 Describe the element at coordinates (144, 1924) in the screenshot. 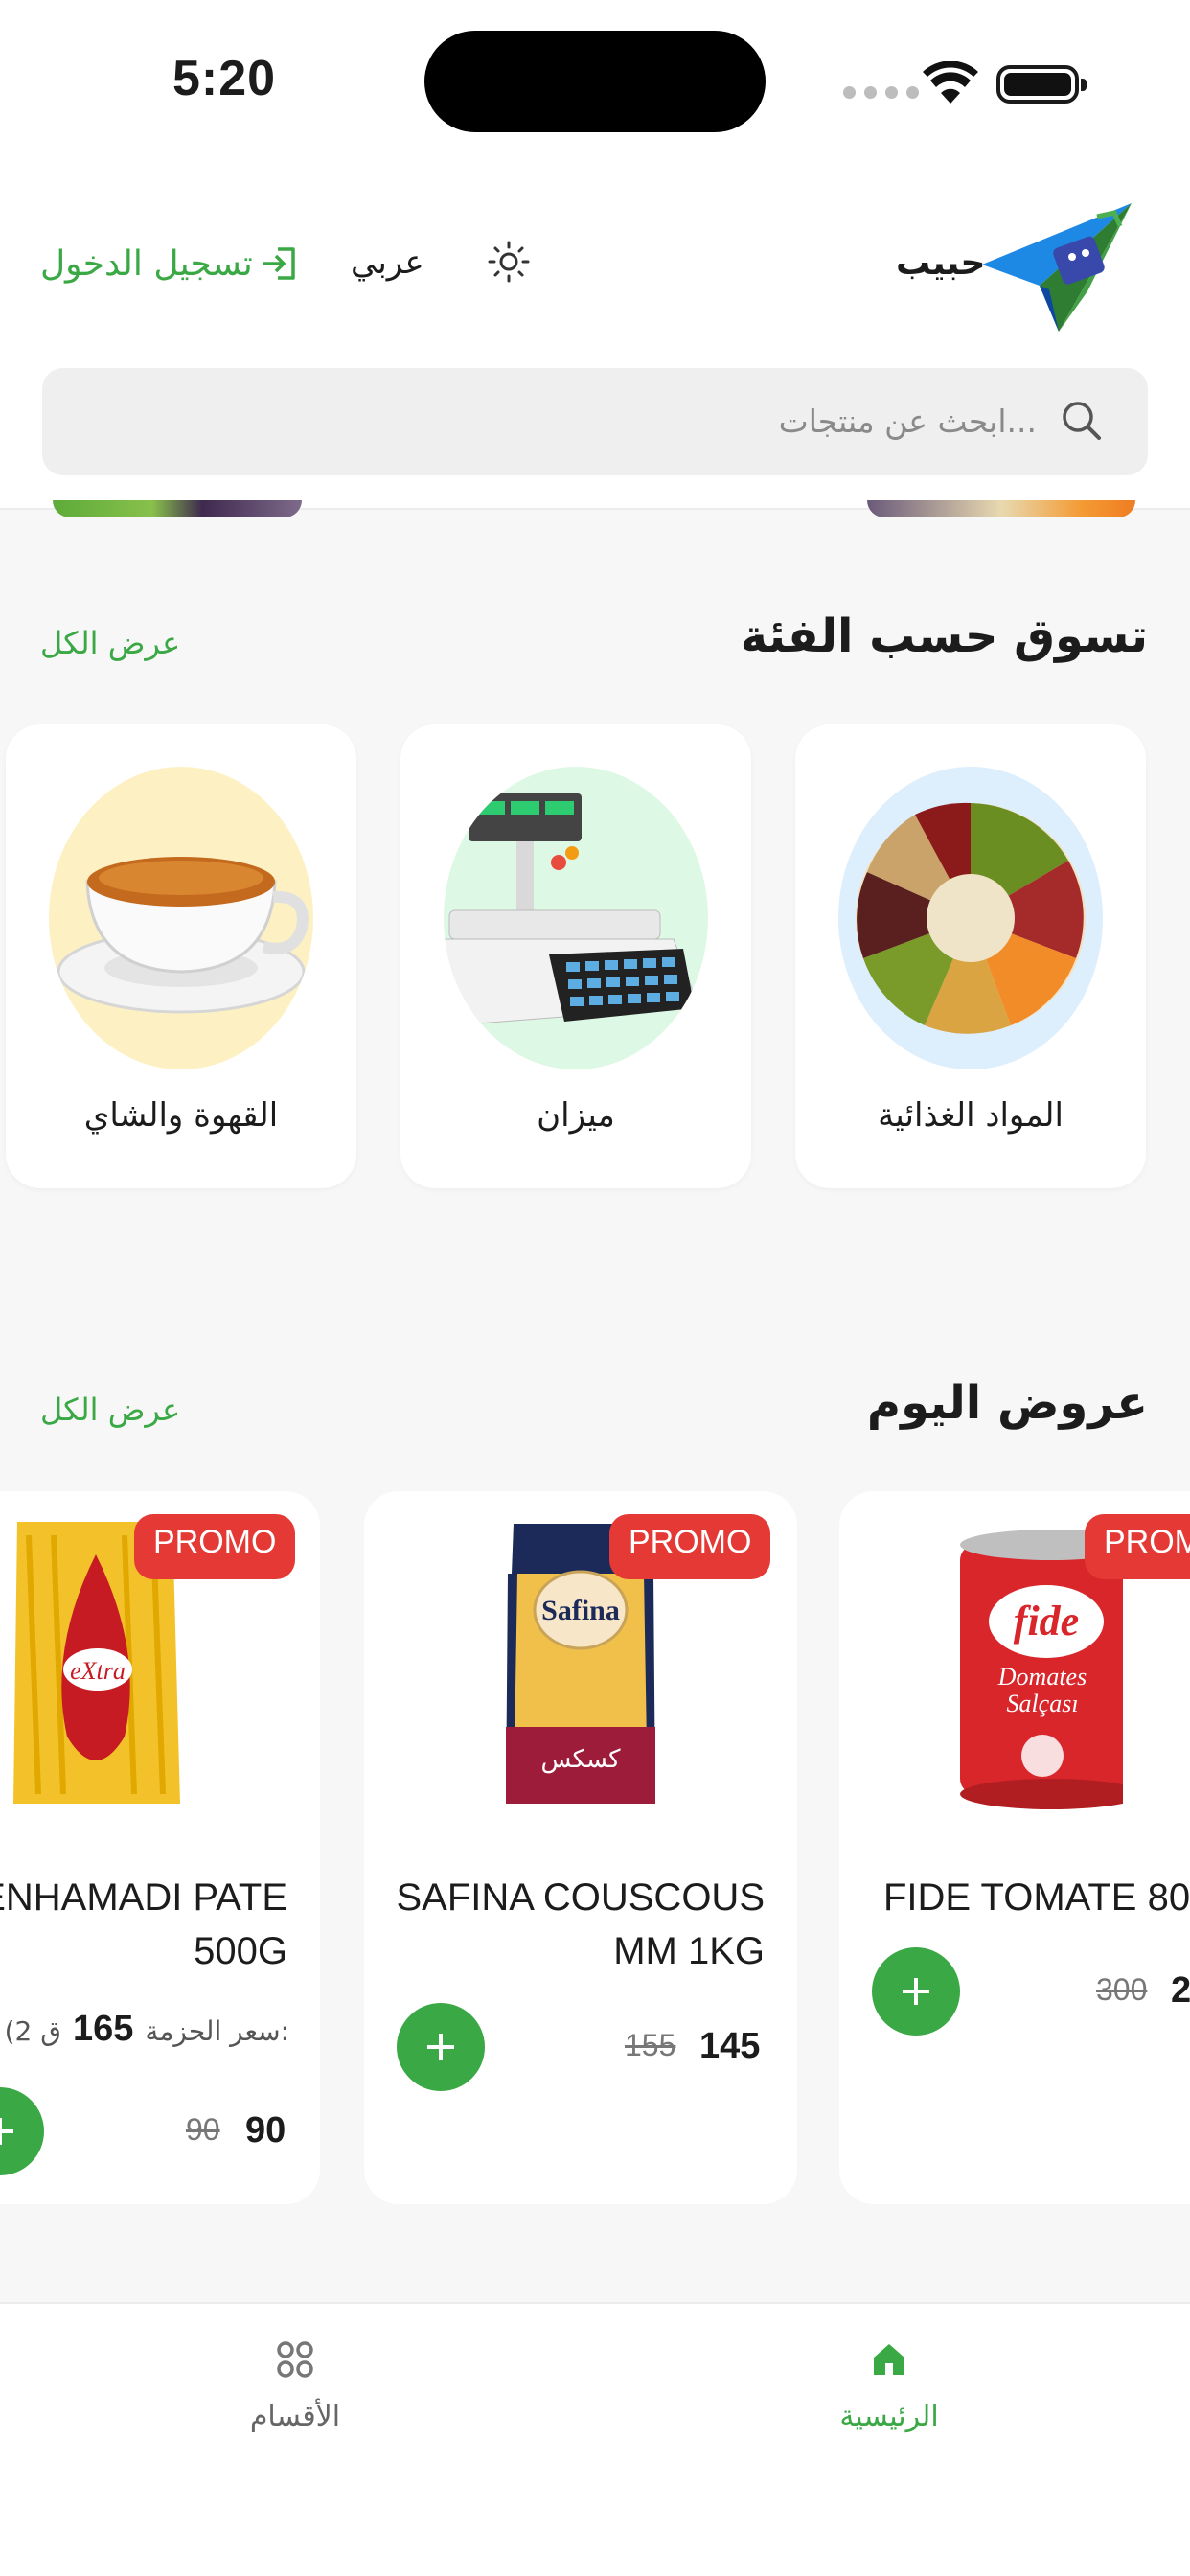

I see `product-name: ENHAMADI PATE 500G` at that location.